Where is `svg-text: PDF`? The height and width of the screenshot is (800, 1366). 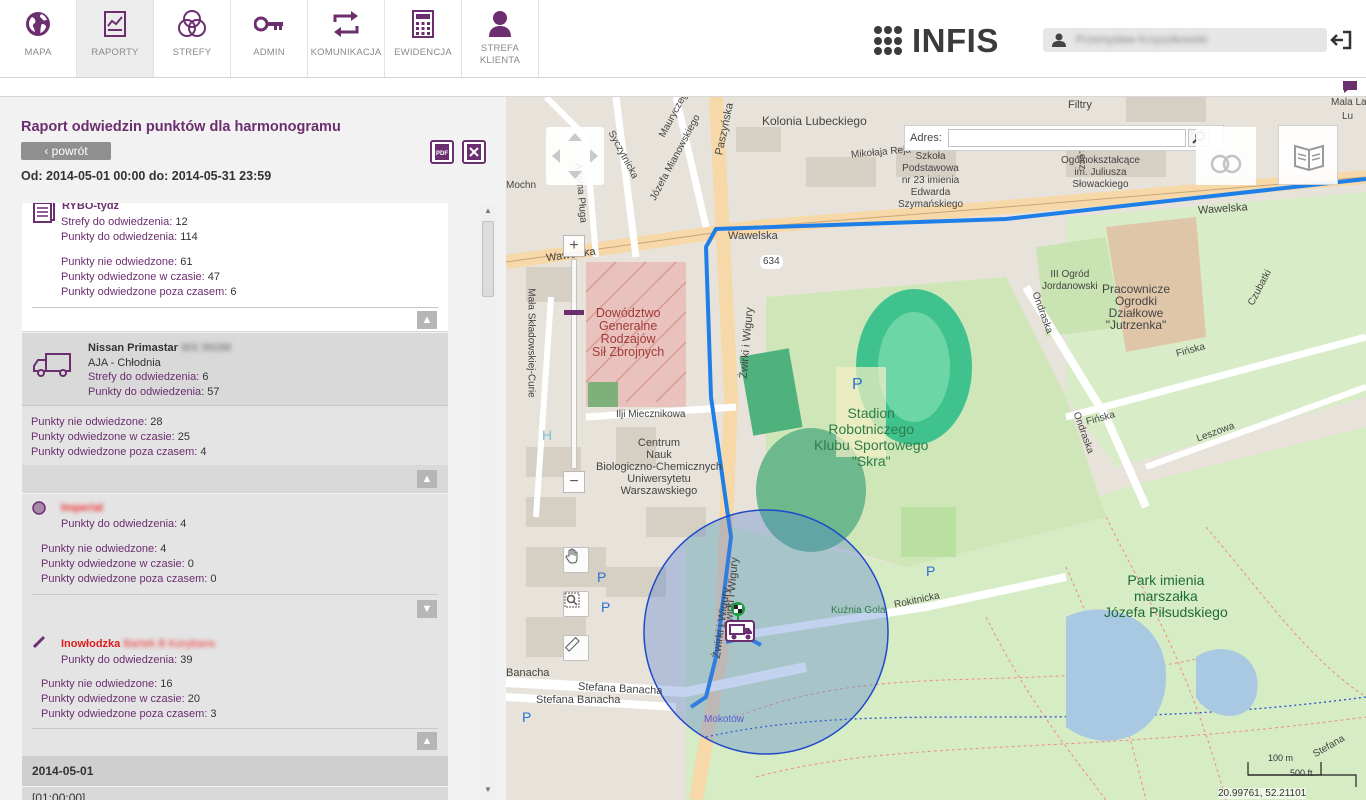
svg-text: PDF is located at coordinates (442, 154).